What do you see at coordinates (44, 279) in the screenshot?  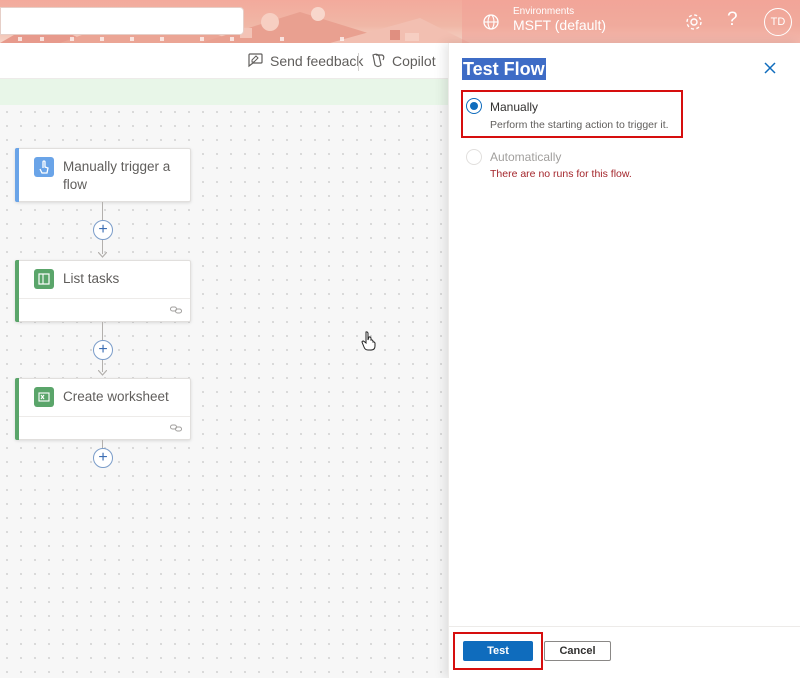 I see `planner-icon` at bounding box center [44, 279].